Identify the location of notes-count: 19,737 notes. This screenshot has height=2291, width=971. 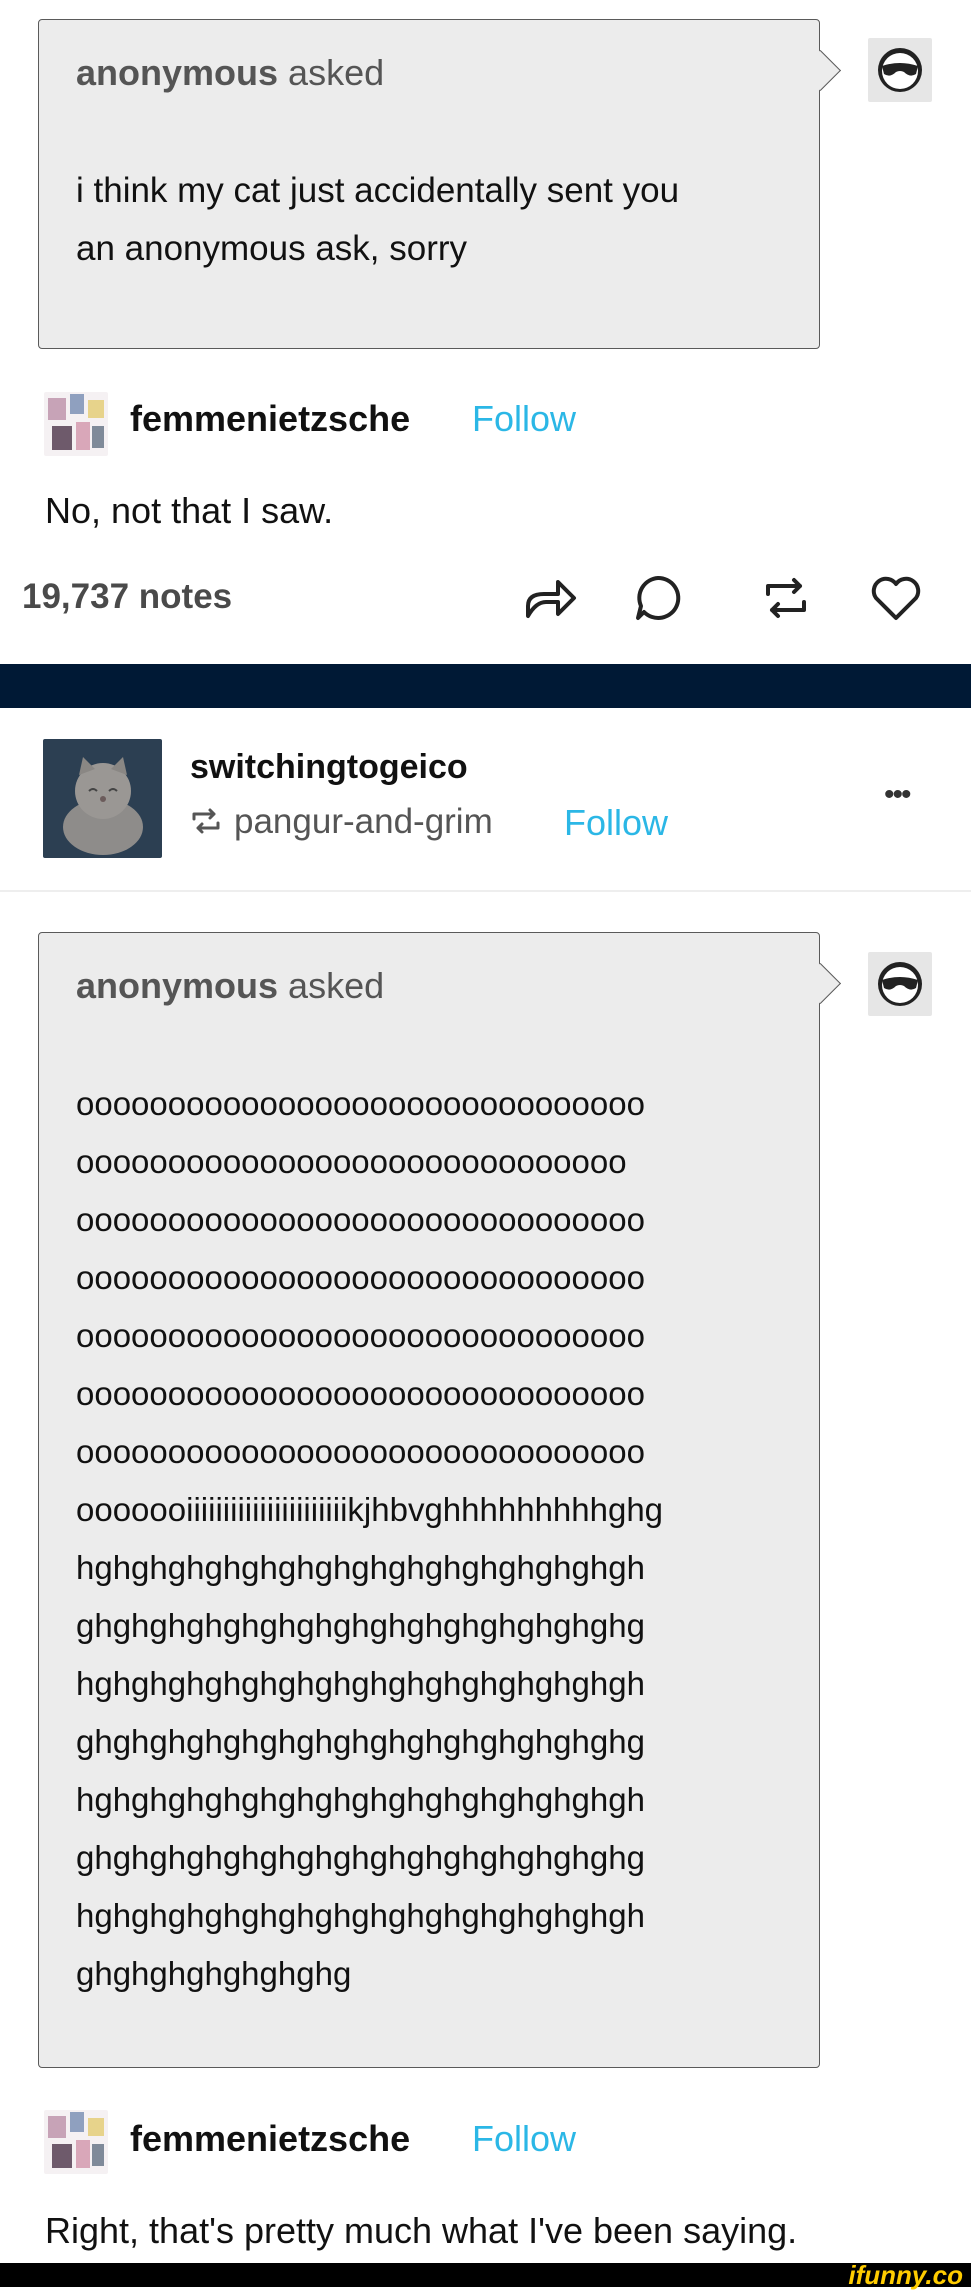
(127, 597).